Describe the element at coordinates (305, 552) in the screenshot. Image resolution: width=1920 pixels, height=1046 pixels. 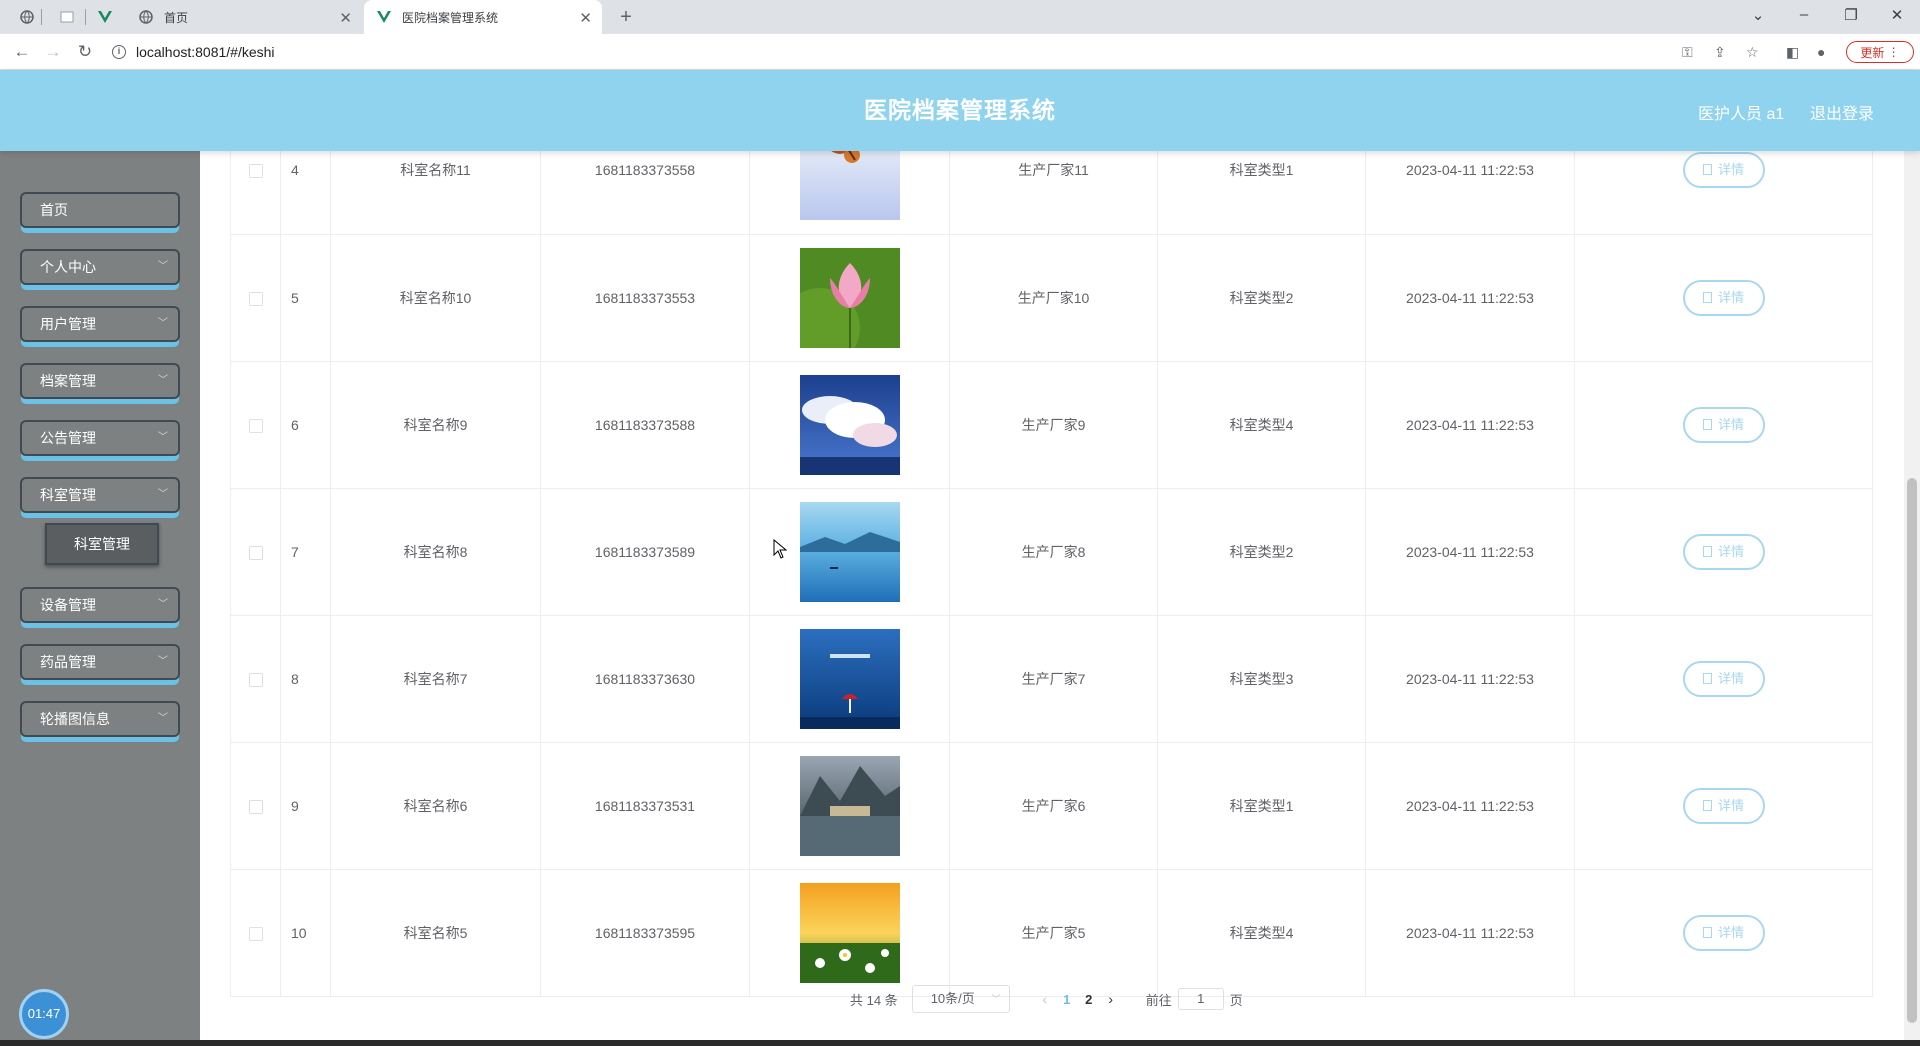
I see `row-index: 7` at that location.